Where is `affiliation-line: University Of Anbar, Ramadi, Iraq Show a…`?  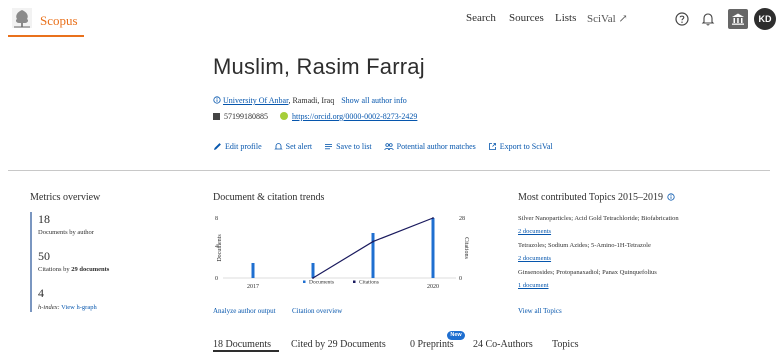
affiliation-line: University Of Anbar, Ramadi, Iraq Show a… is located at coordinates (310, 100).